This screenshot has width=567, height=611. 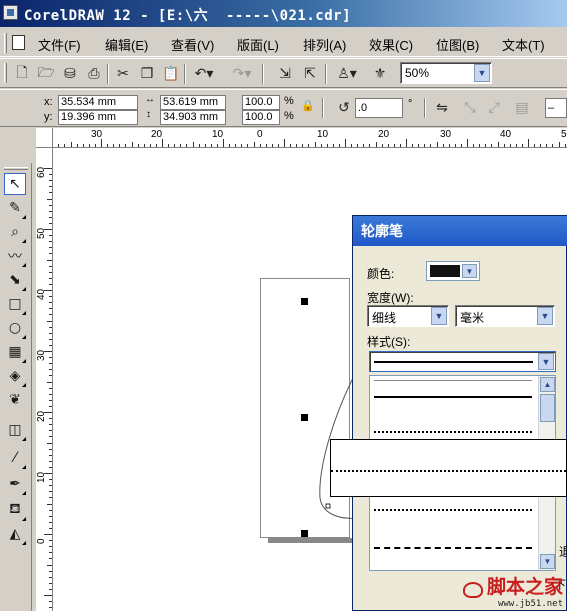 I want to click on application-launcher-icon: ♙▾, so click(x=347, y=74).